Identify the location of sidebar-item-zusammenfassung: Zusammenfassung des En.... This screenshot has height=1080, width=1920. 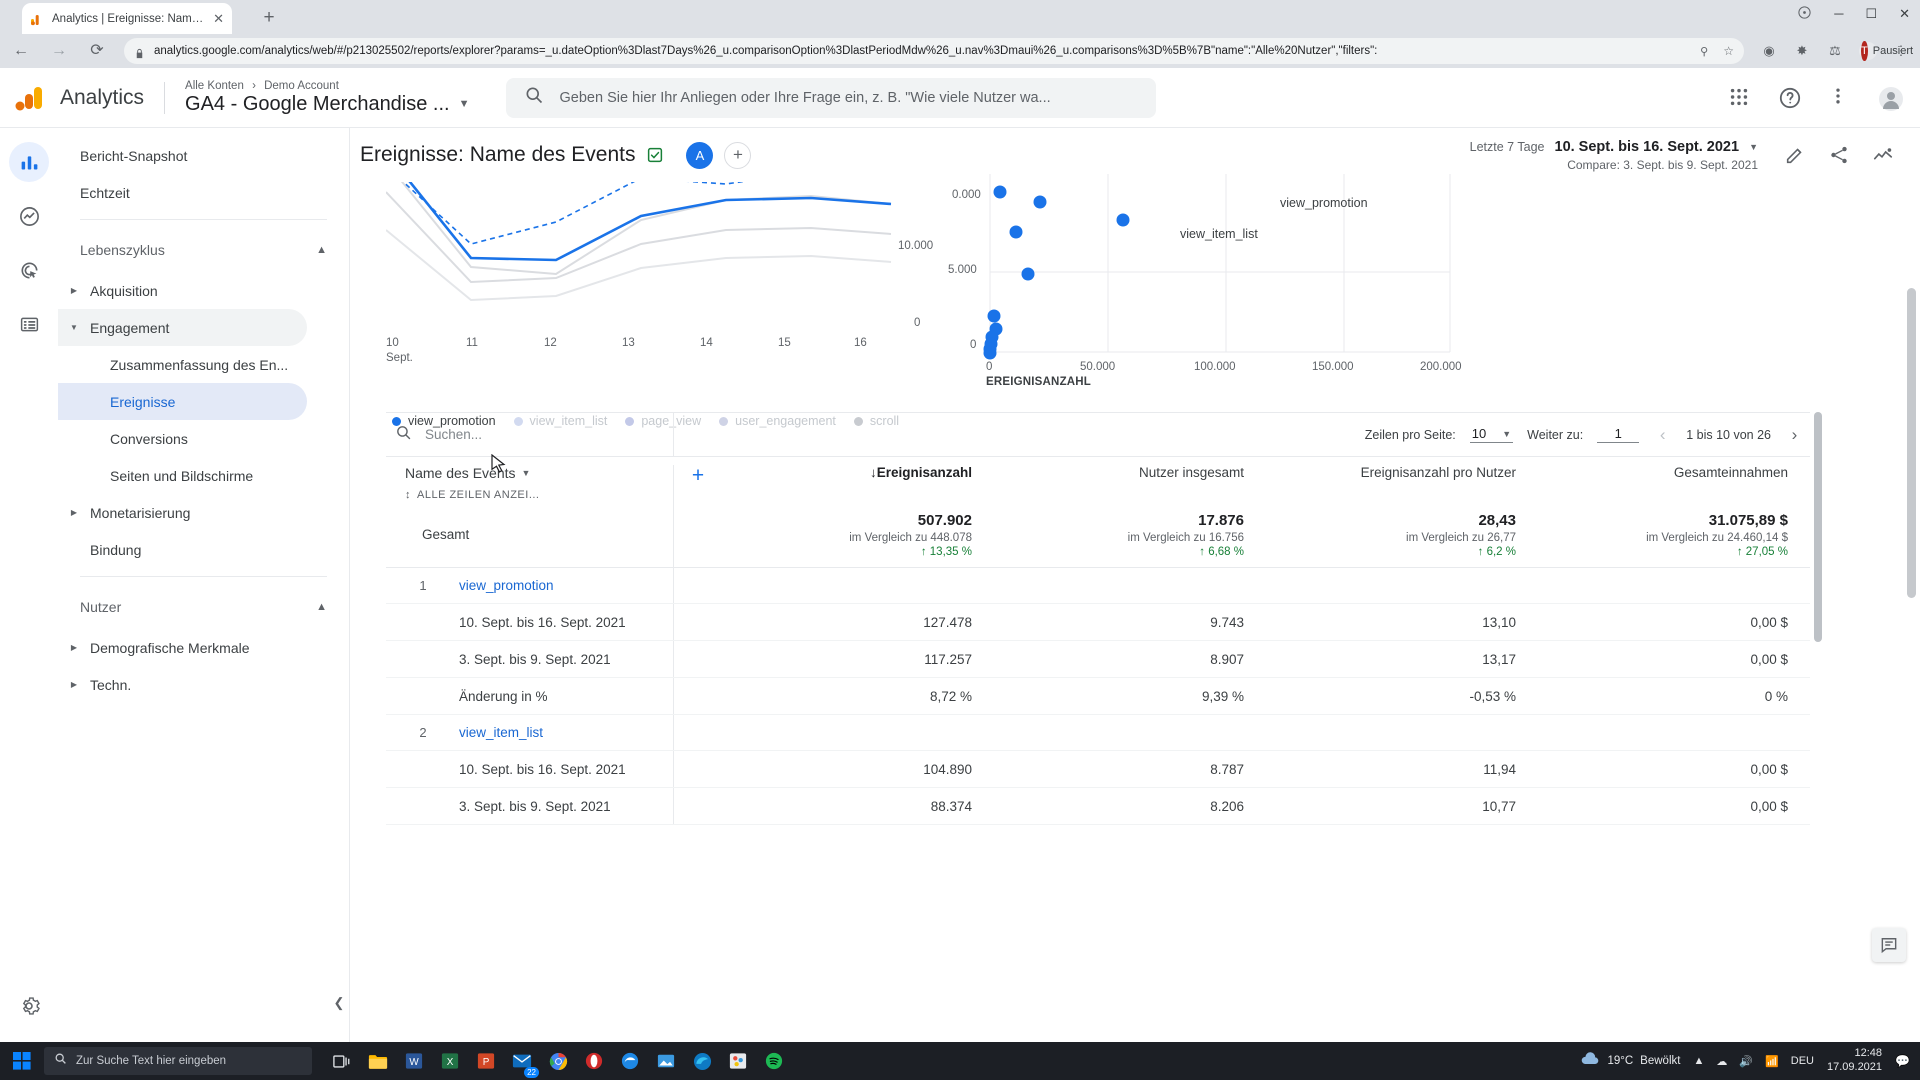
(182, 364).